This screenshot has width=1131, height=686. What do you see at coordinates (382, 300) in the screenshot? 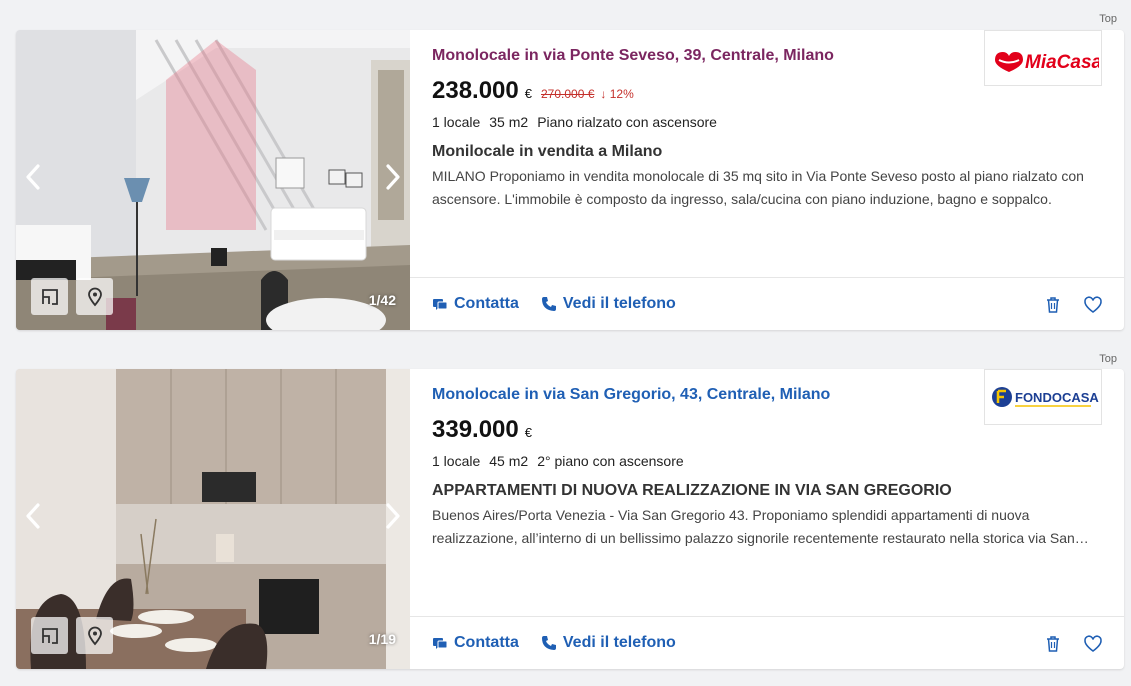
I see `photo-counter: 1/42` at bounding box center [382, 300].